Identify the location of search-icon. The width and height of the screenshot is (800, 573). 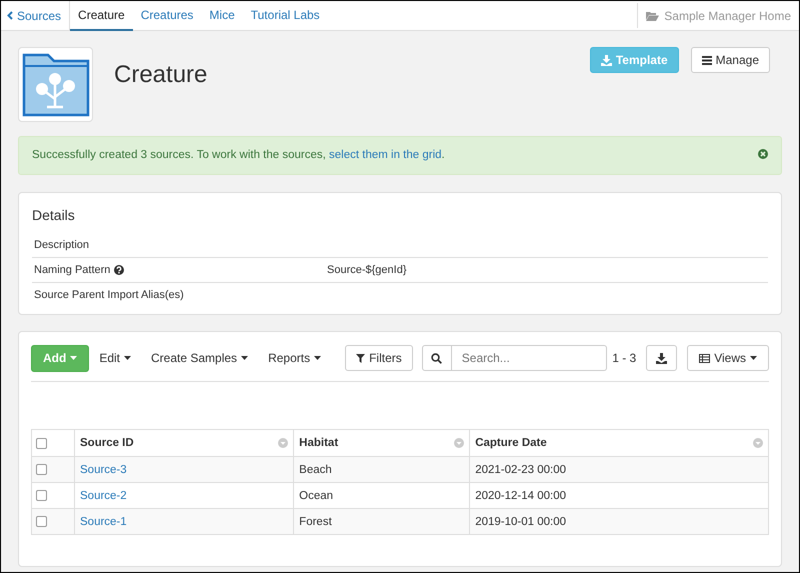
(436, 358).